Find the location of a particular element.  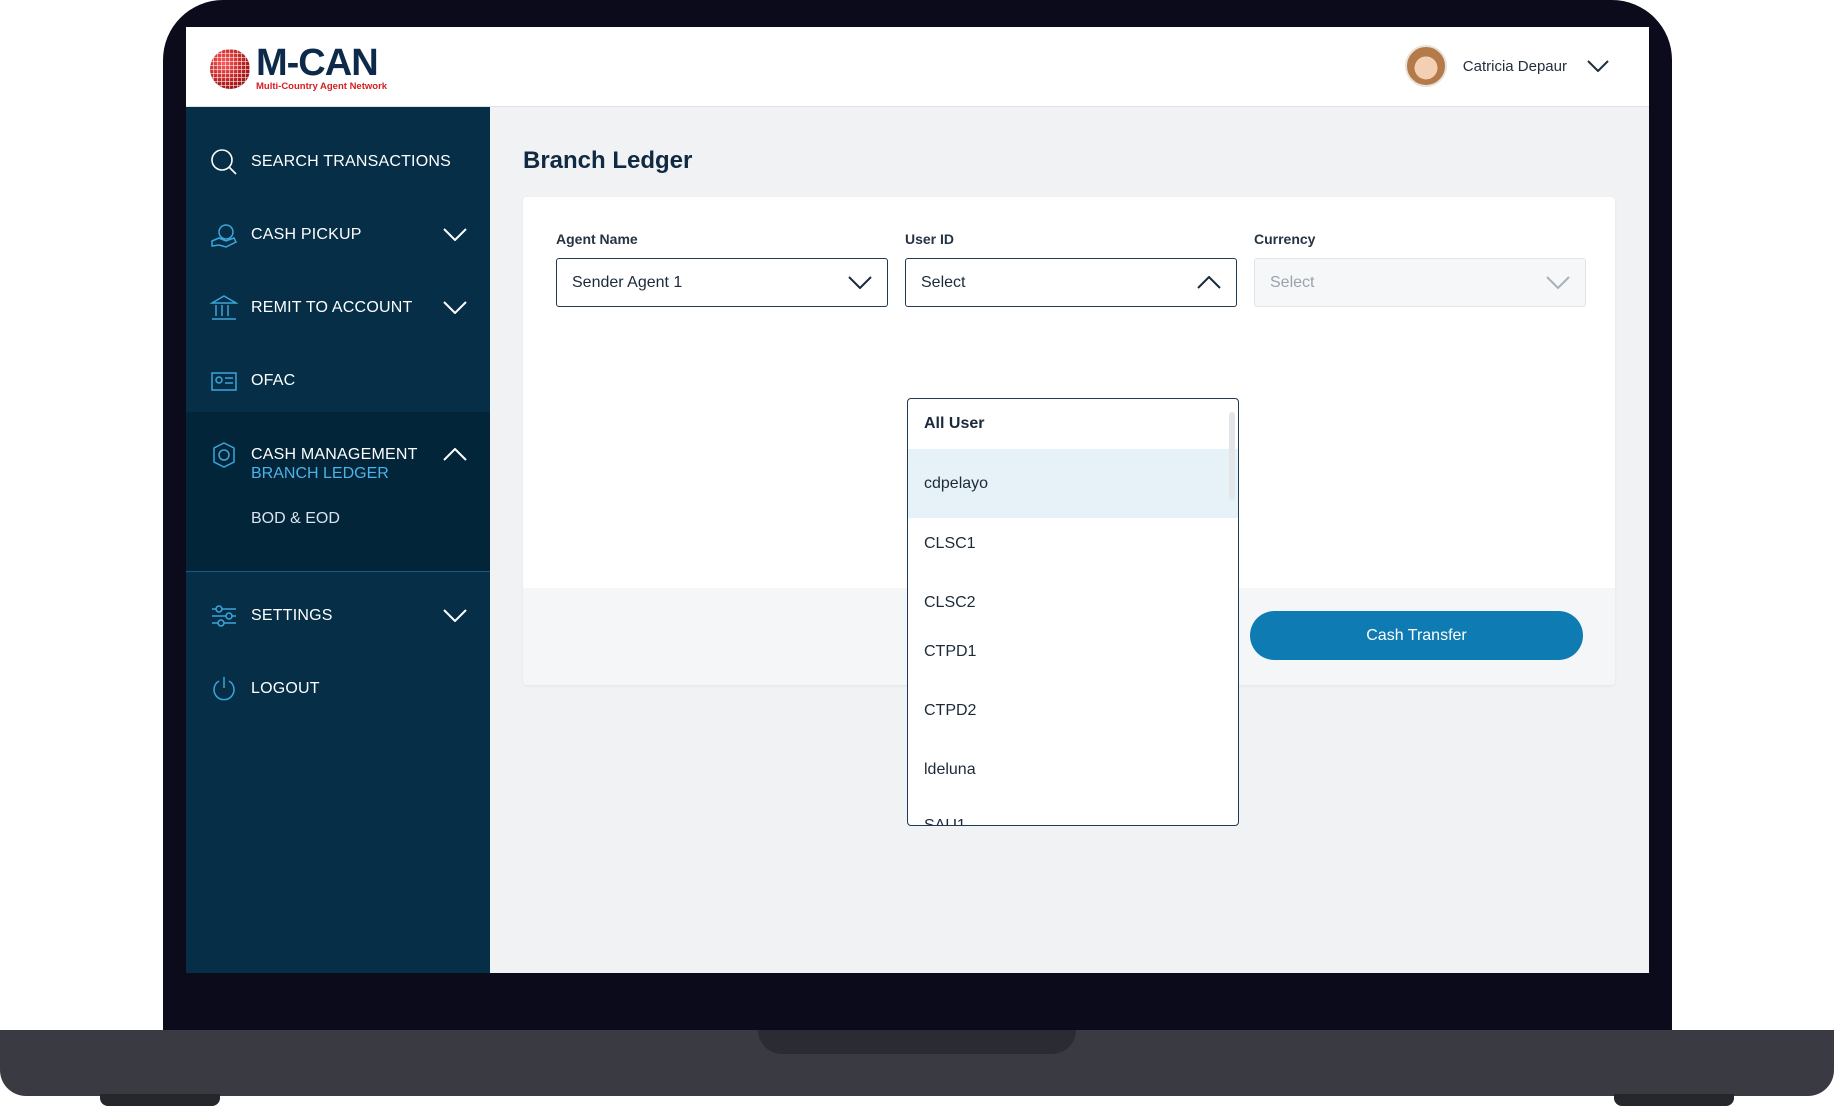

cash-transfer-button: Cash Transfer is located at coordinates (1416, 635).